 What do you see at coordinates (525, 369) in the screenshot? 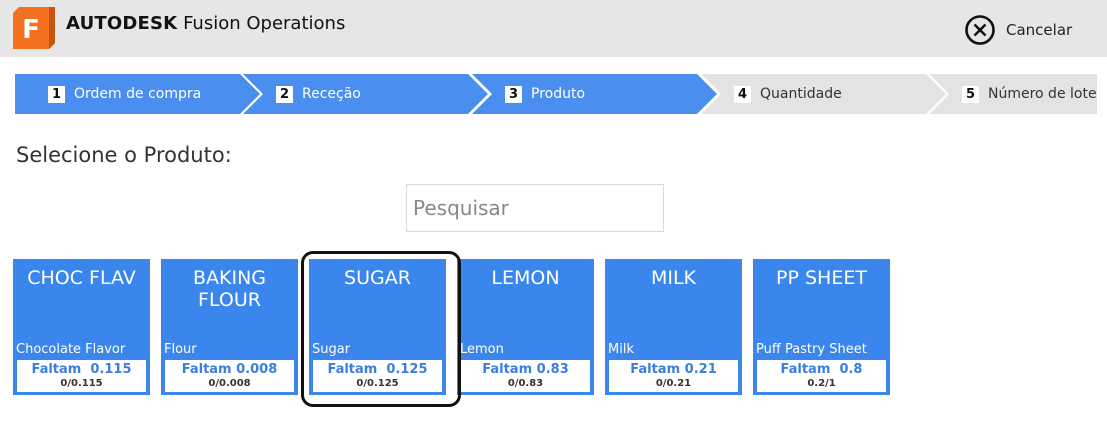
I see `missing-text: Faltam 0.83` at bounding box center [525, 369].